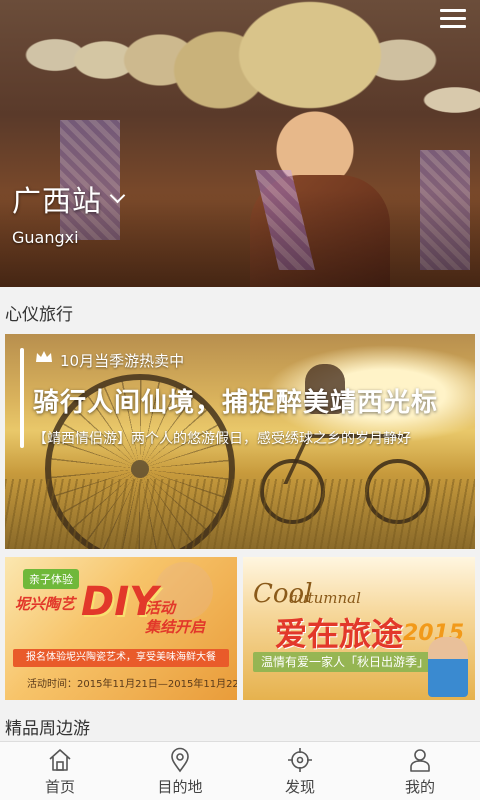  I want to click on person-photo-graphic, so click(448, 667).